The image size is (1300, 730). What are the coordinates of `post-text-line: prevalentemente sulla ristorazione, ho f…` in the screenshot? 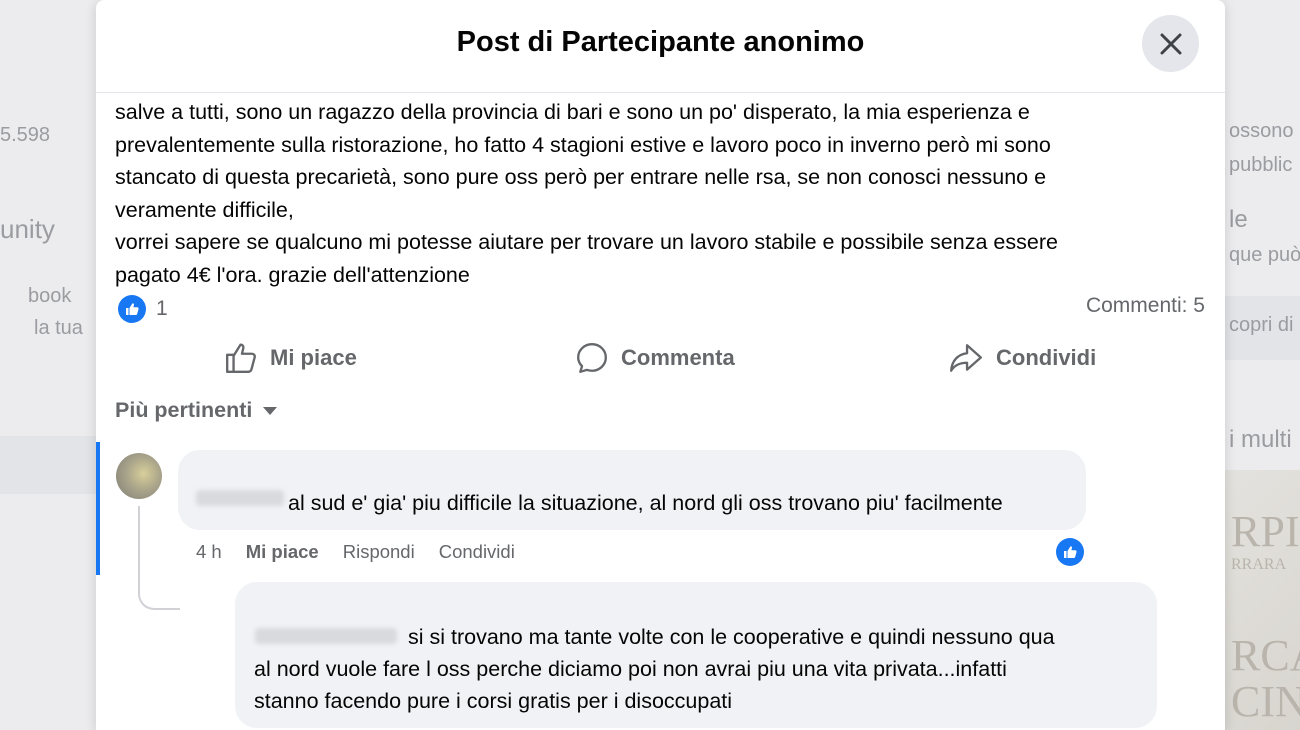 It's located at (583, 144).